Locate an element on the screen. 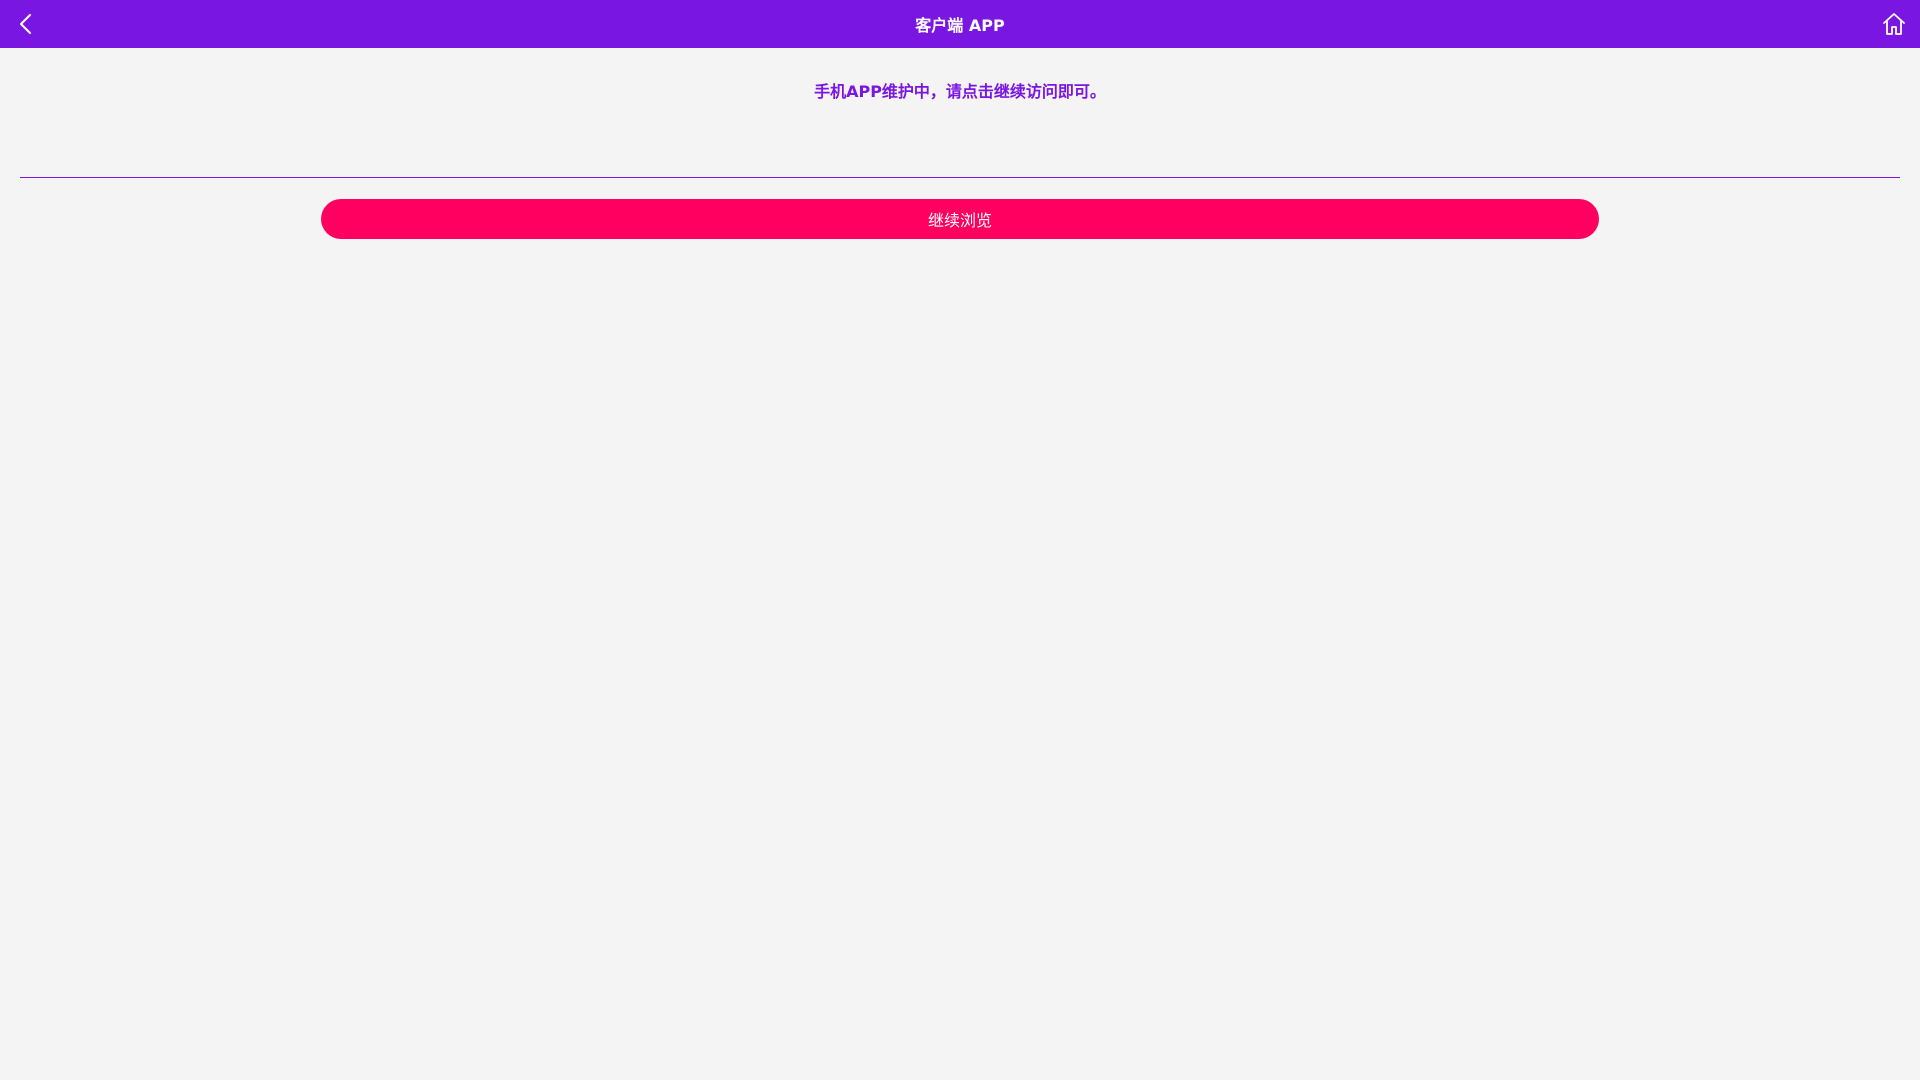 Image resolution: width=1920 pixels, height=1080 pixels. continue-browsing-button: 继续浏览 is located at coordinates (960, 219).